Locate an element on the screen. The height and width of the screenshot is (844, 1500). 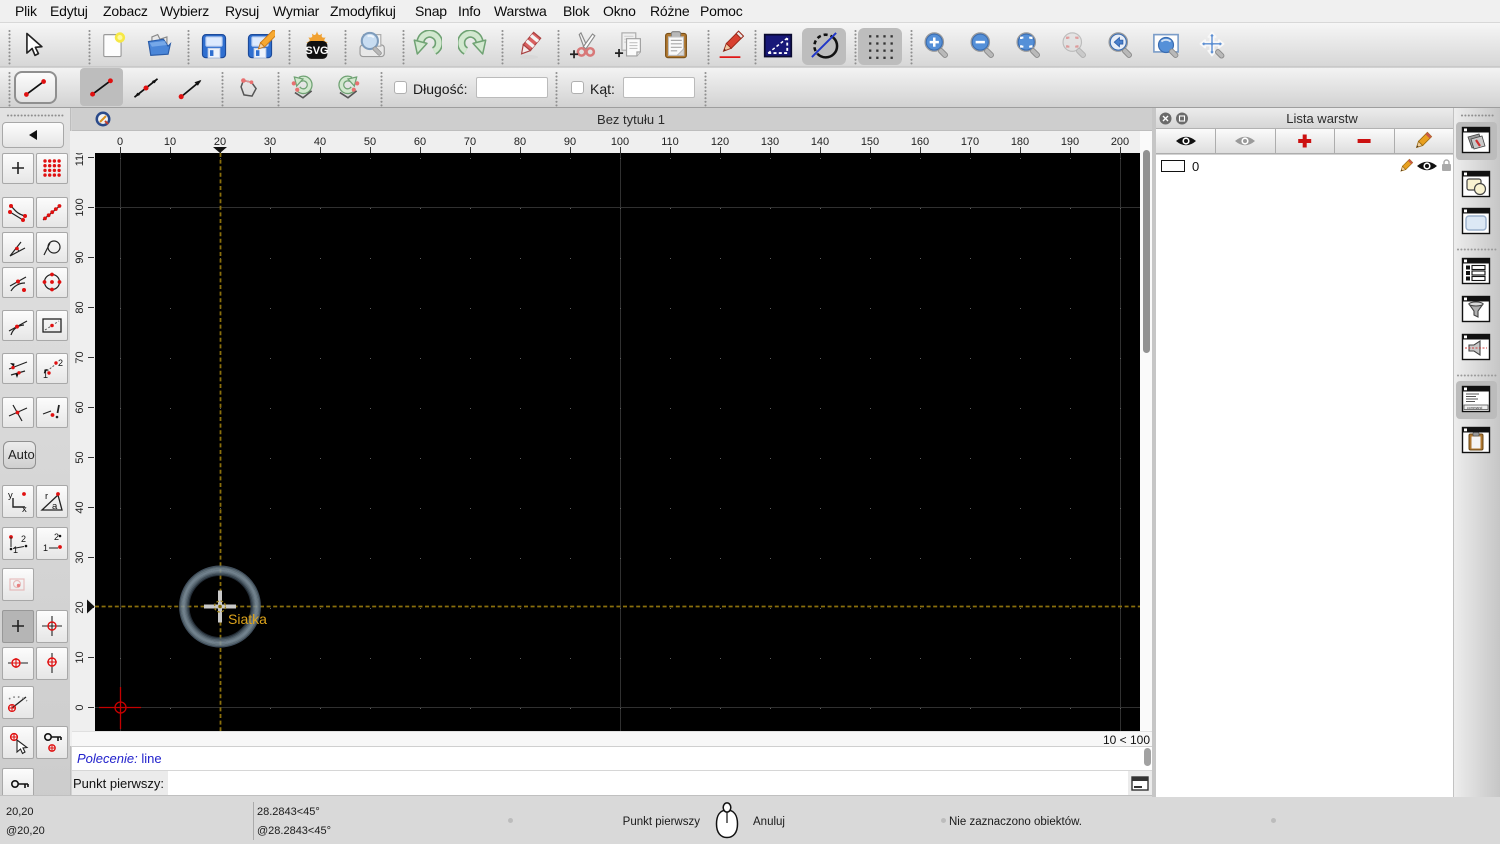
svg-text: 130 is located at coordinates (770, 142).